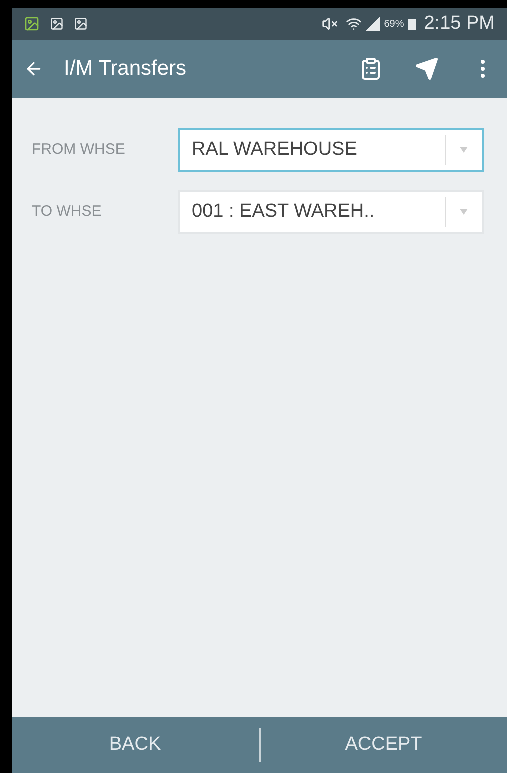  What do you see at coordinates (412, 24) in the screenshot?
I see `battery-icon` at bounding box center [412, 24].